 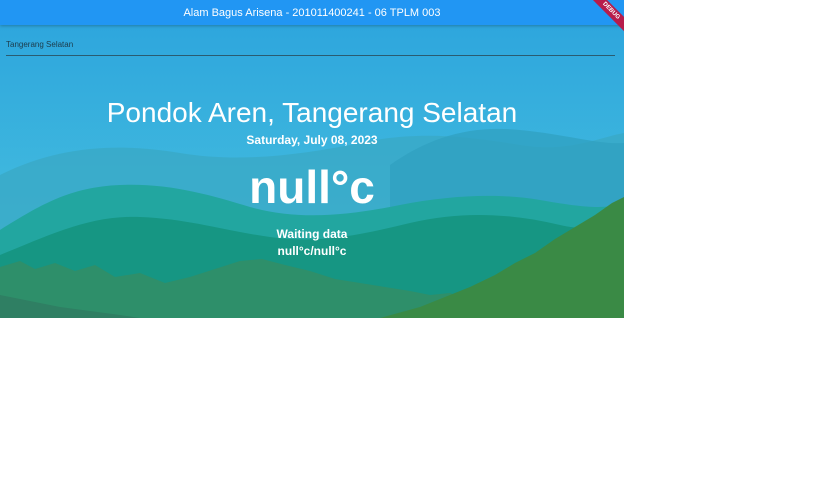 What do you see at coordinates (312, 251) in the screenshot?
I see `min-max-temperature: null°c/null°c` at bounding box center [312, 251].